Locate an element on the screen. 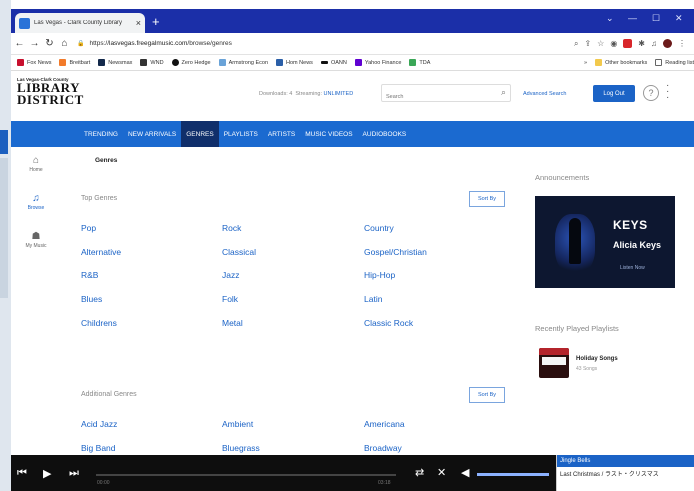 This screenshot has width=694, height=491. genre-link: Americana is located at coordinates (384, 424).